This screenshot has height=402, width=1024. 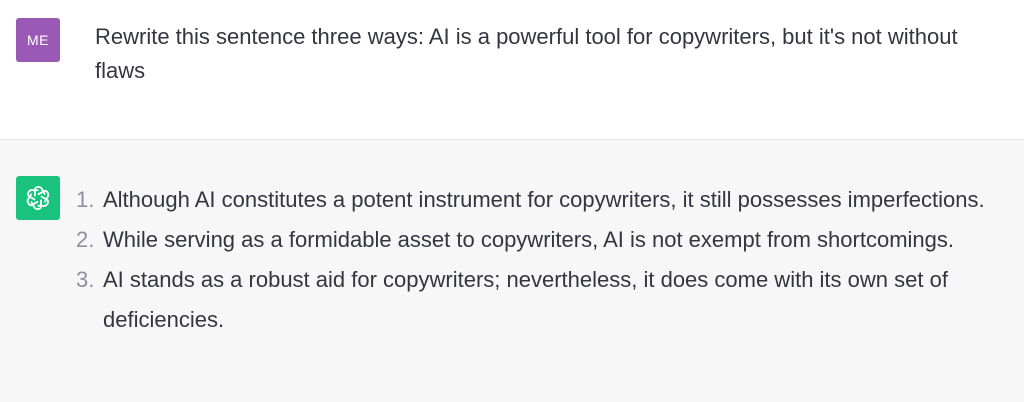 I want to click on list-item-number: 1., so click(x=85, y=199).